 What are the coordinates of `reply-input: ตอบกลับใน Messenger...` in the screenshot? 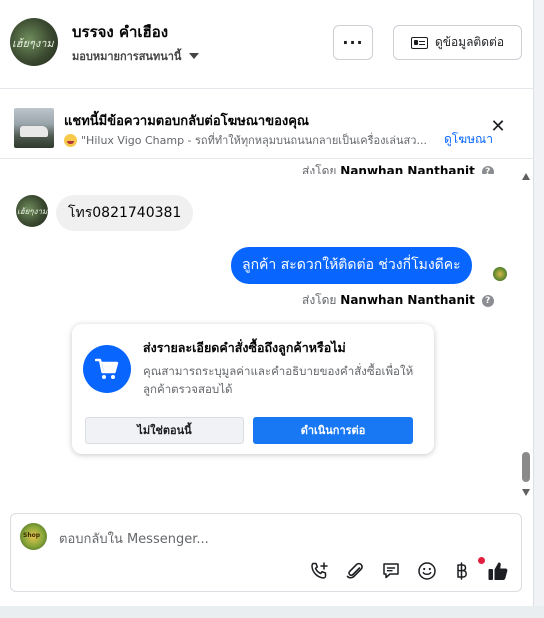 It's located at (134, 538).